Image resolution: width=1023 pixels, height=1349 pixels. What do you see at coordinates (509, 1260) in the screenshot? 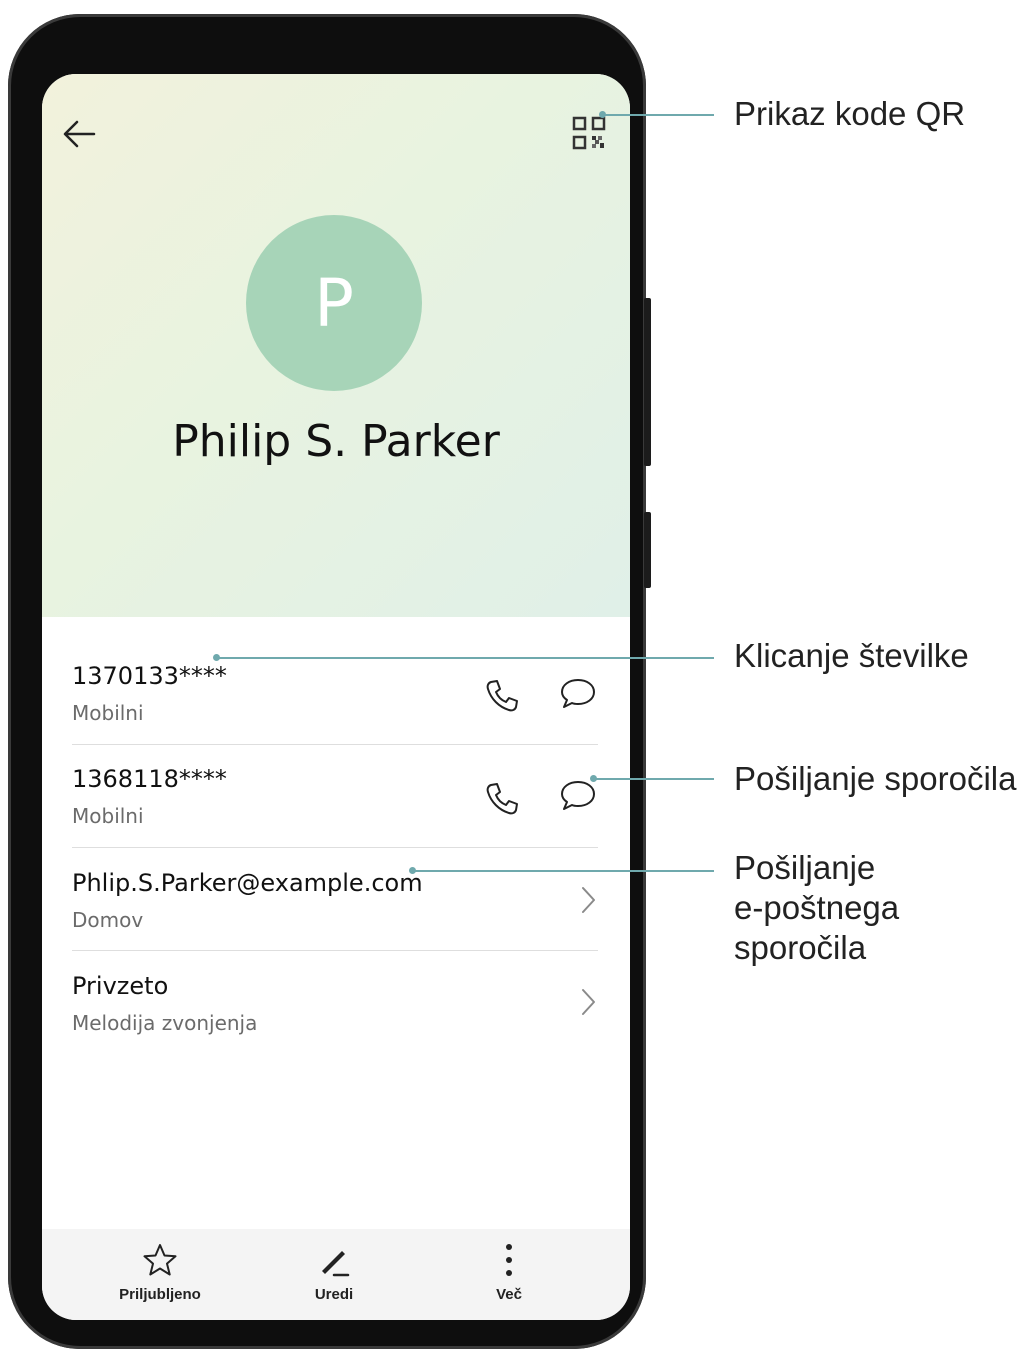
I see `more-vertical-icon` at bounding box center [509, 1260].